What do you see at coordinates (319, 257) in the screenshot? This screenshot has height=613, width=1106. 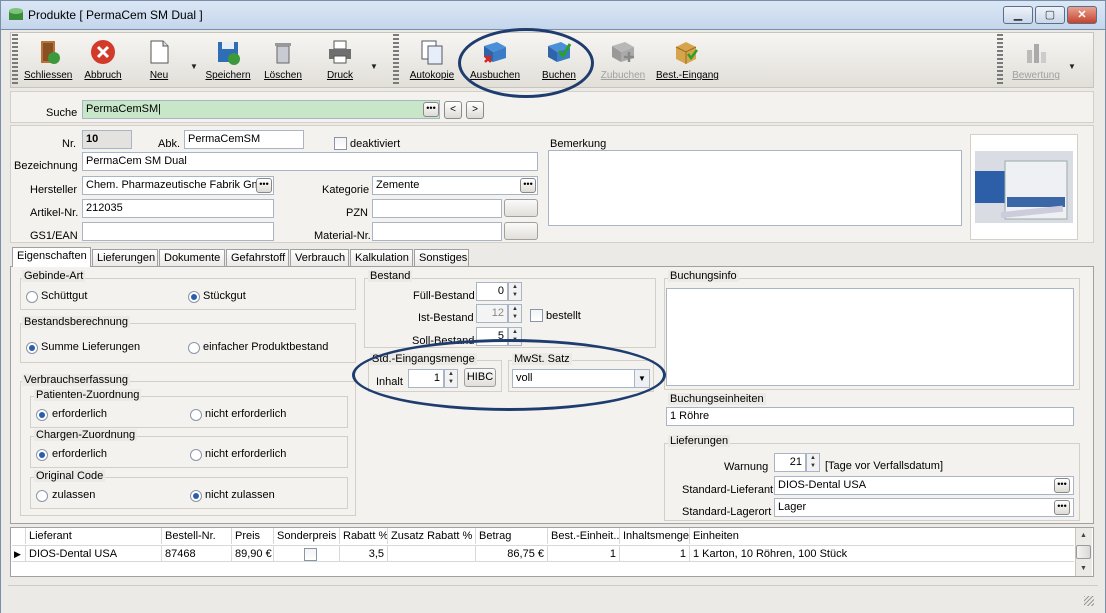 I see `tab-verbrauch: Verbrauch` at bounding box center [319, 257].